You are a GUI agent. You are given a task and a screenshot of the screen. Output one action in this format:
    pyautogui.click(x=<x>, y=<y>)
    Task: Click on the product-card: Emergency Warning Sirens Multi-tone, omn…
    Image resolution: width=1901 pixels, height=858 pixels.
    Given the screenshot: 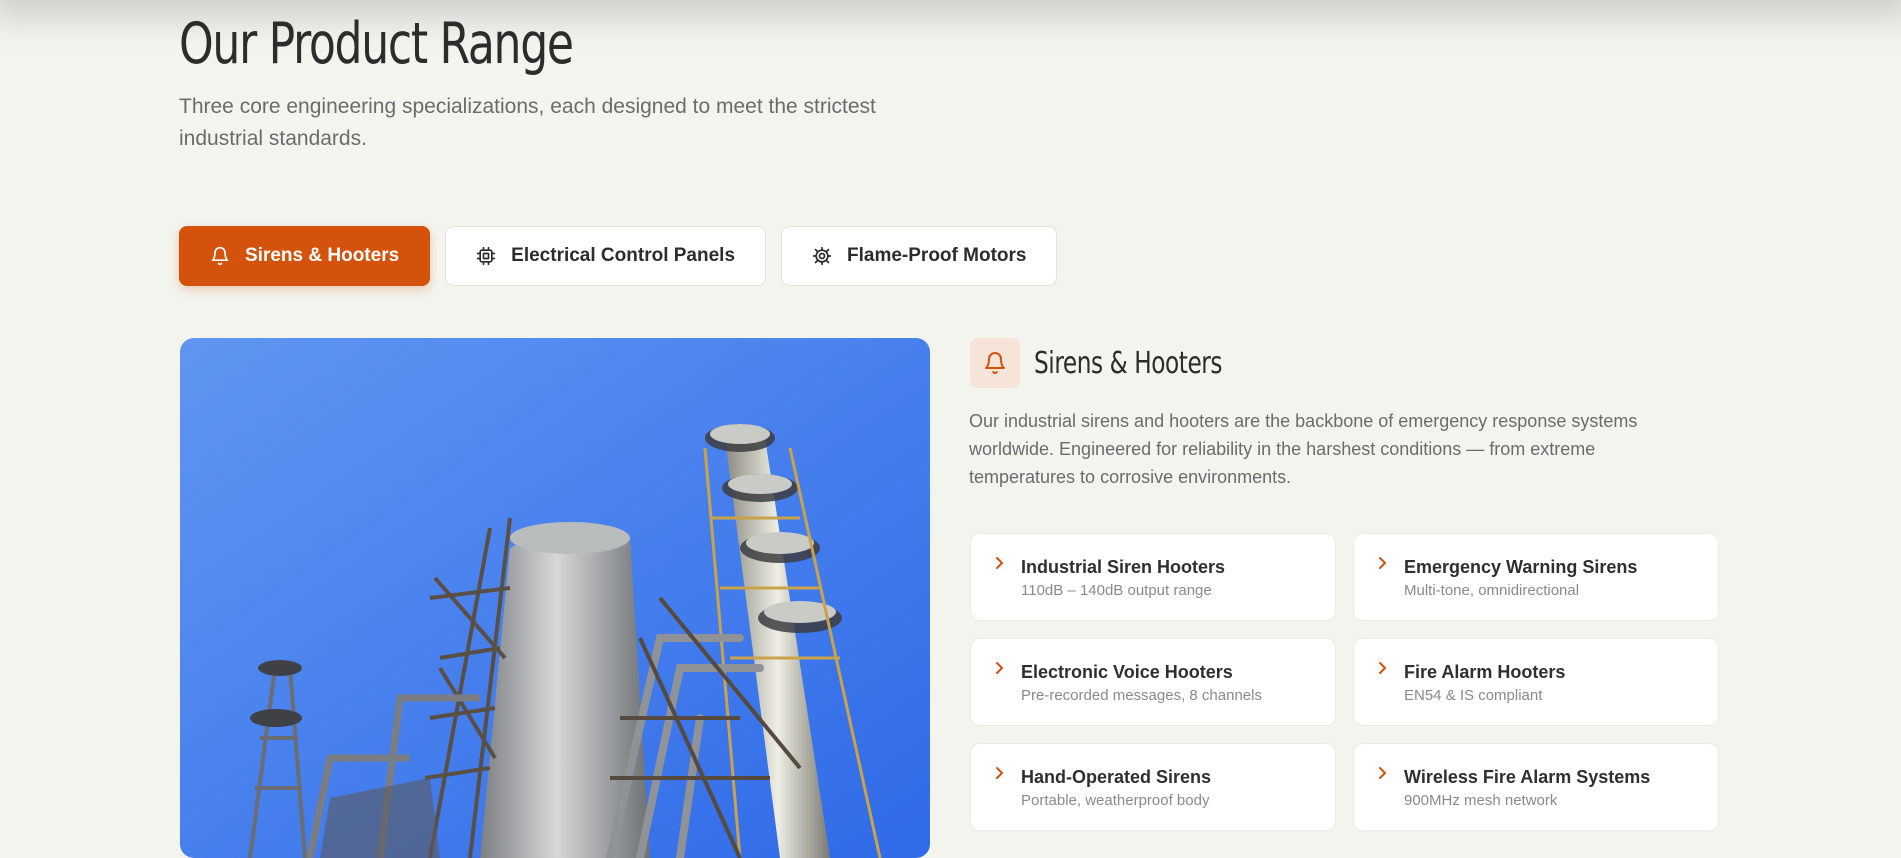 What is the action you would take?
    pyautogui.click(x=1536, y=577)
    